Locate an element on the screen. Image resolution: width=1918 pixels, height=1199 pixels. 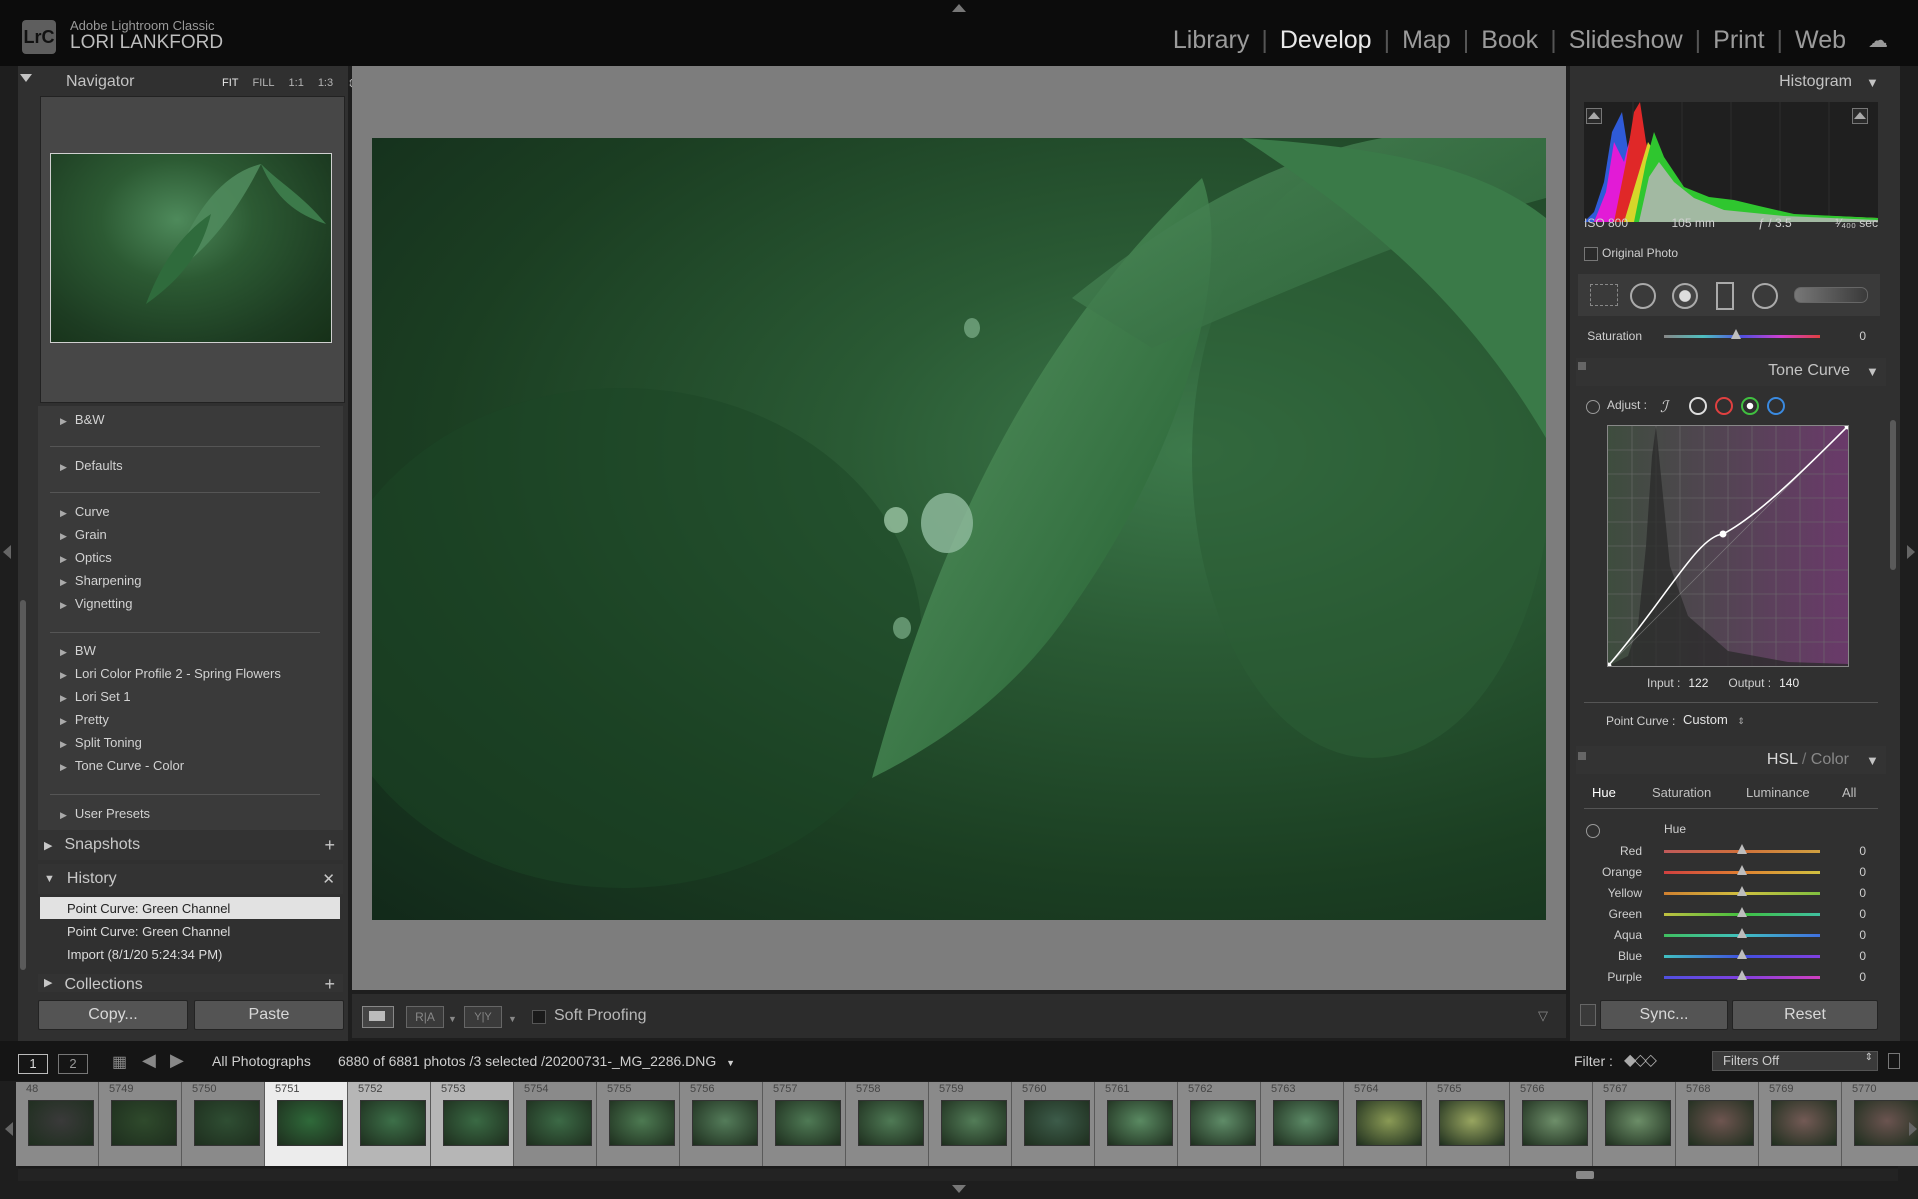
preset-folder: ▶ BW is located at coordinates (78, 650).